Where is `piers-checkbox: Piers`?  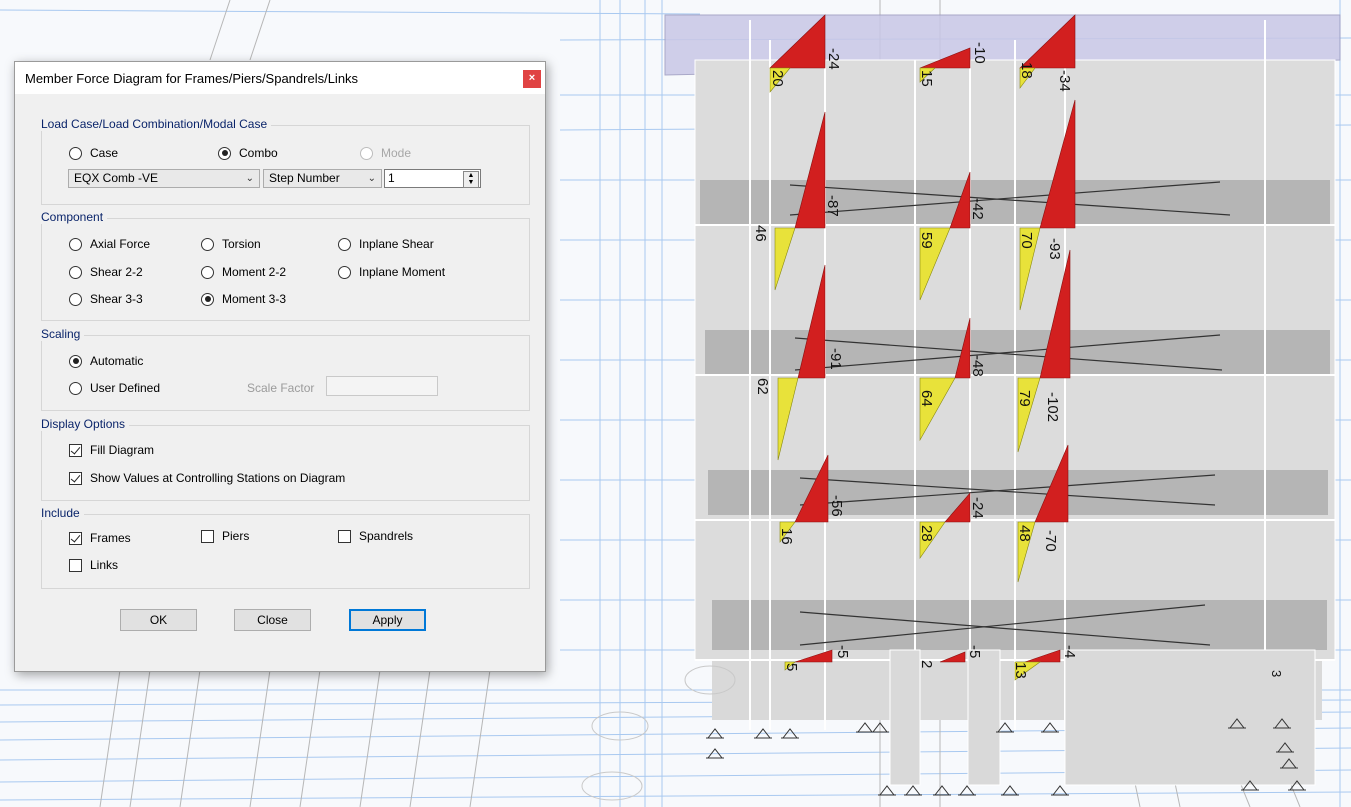
piers-checkbox: Piers is located at coordinates (225, 536).